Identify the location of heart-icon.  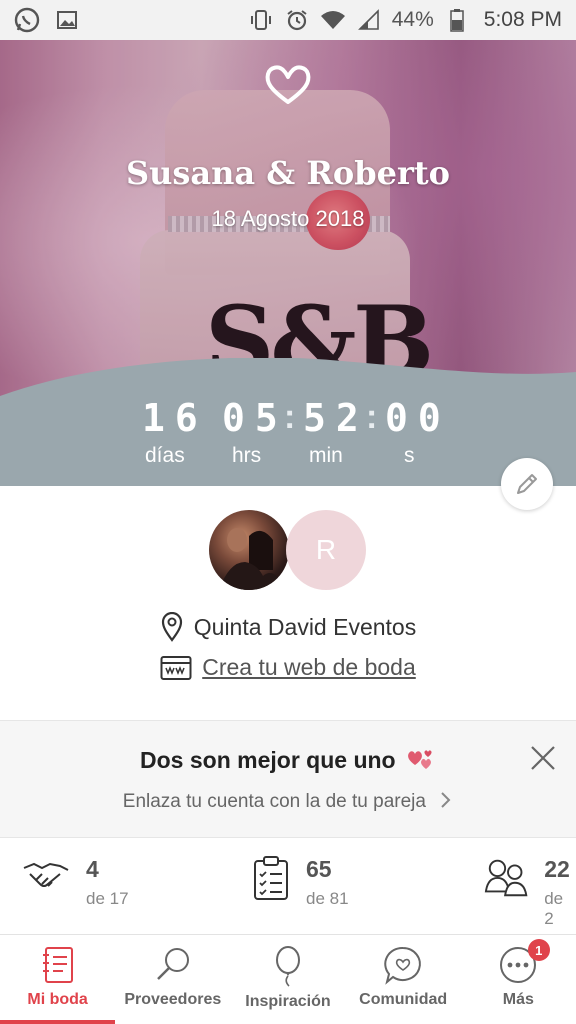
(288, 84).